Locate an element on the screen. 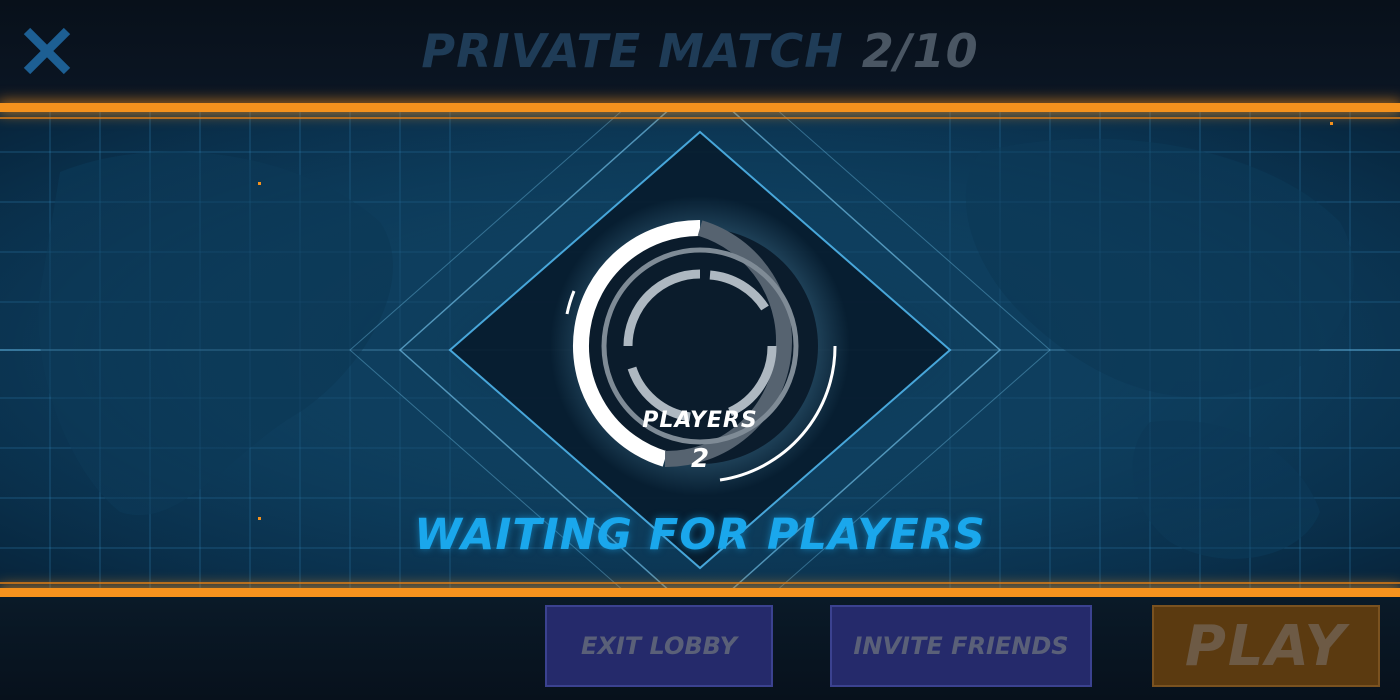 The height and width of the screenshot is (700, 1400). player-ring: PLAYERS 2 is located at coordinates (700, 346).